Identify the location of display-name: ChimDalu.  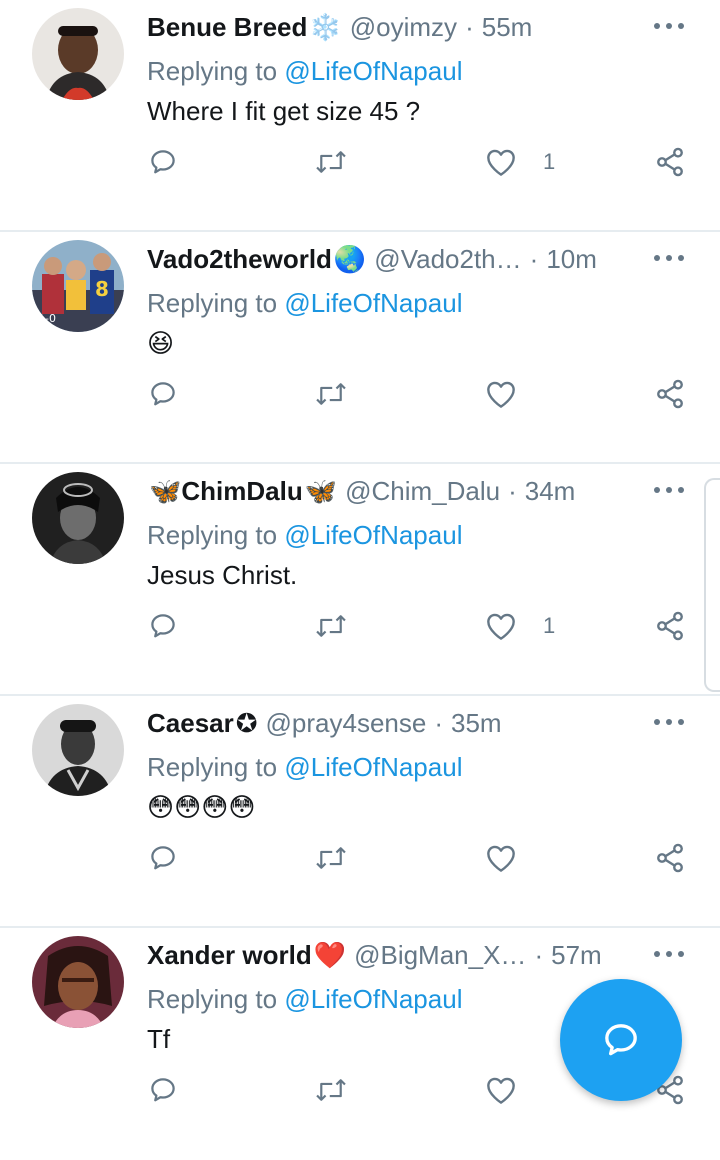
(241, 491).